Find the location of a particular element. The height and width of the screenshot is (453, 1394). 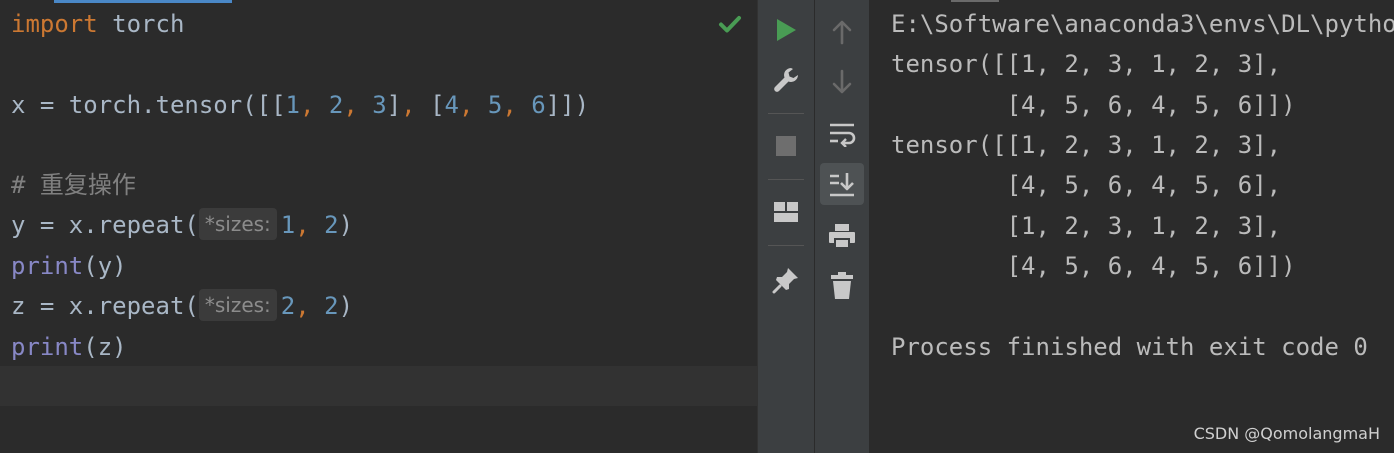

layout-button is located at coordinates (786, 212).